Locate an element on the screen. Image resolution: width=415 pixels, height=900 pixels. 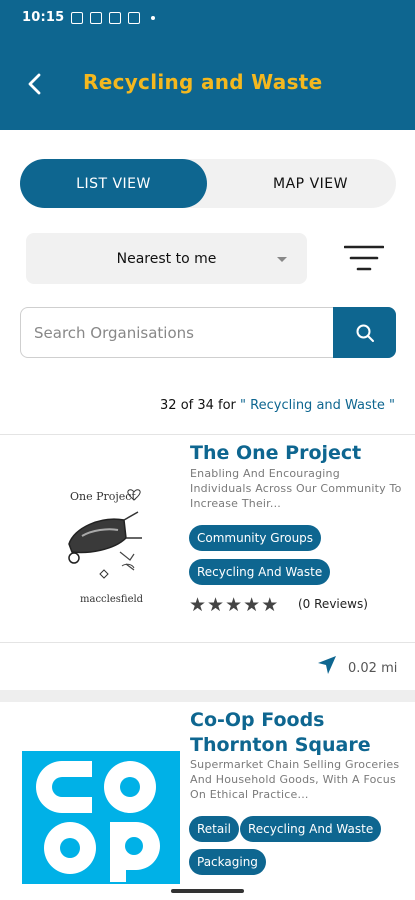
review-count: (0 Reviews) is located at coordinates (333, 604).